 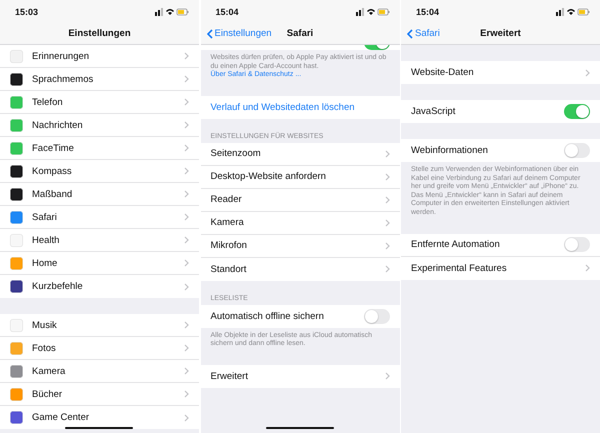 What do you see at coordinates (53, 194) in the screenshot?
I see `row-label: Maßband` at bounding box center [53, 194].